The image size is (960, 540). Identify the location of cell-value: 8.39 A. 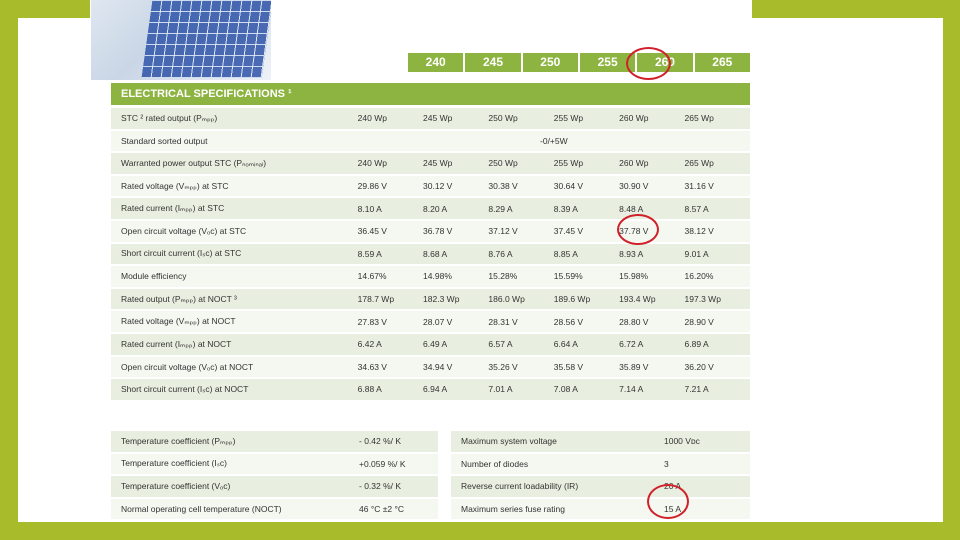
(586, 208).